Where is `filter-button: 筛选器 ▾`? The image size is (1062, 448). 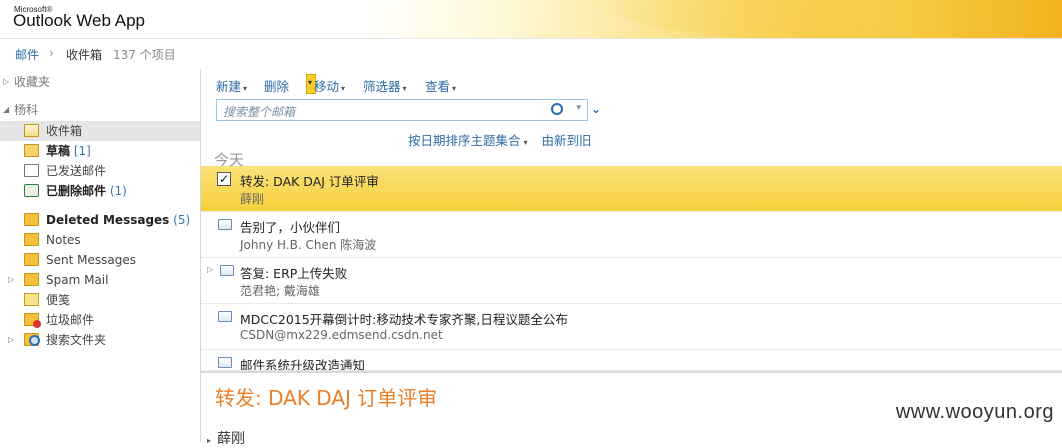
filter-button: 筛选器 ▾ is located at coordinates (385, 85).